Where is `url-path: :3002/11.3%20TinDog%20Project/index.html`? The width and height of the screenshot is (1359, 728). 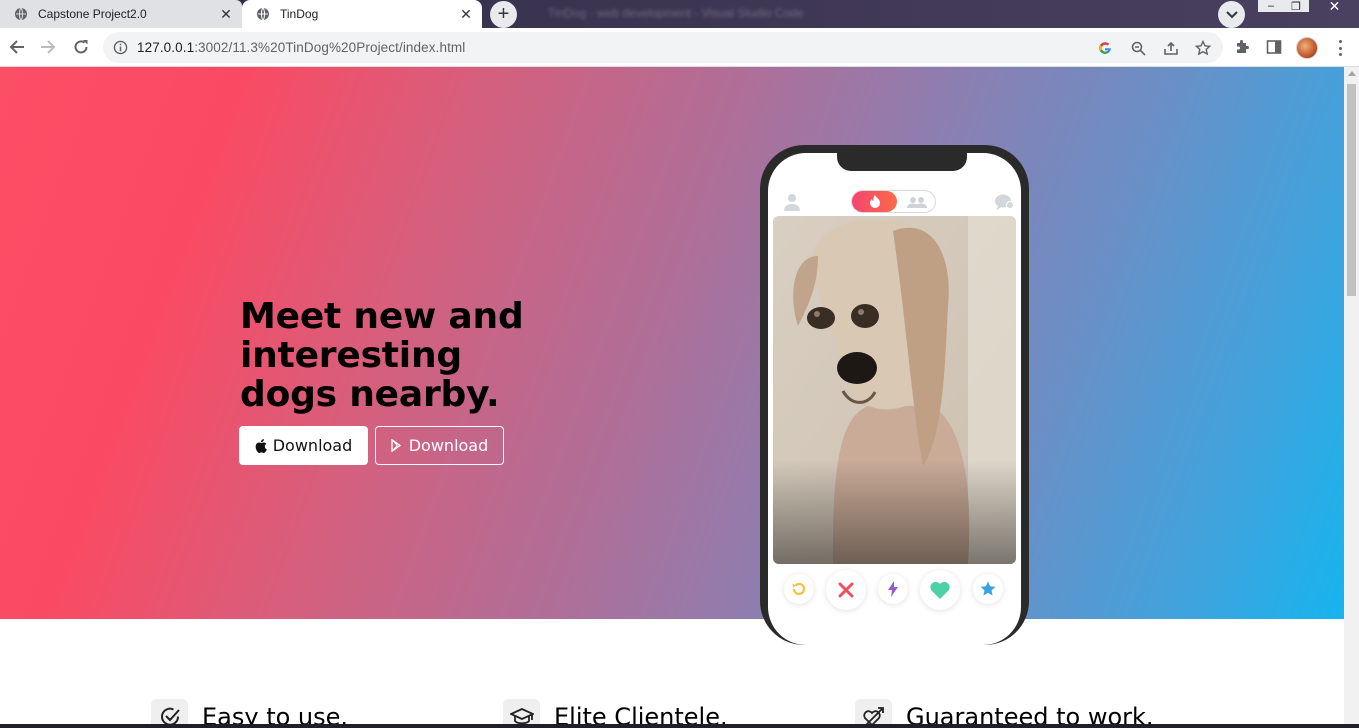
url-path: :3002/11.3%20TinDog%20Project/index.html is located at coordinates (330, 47).